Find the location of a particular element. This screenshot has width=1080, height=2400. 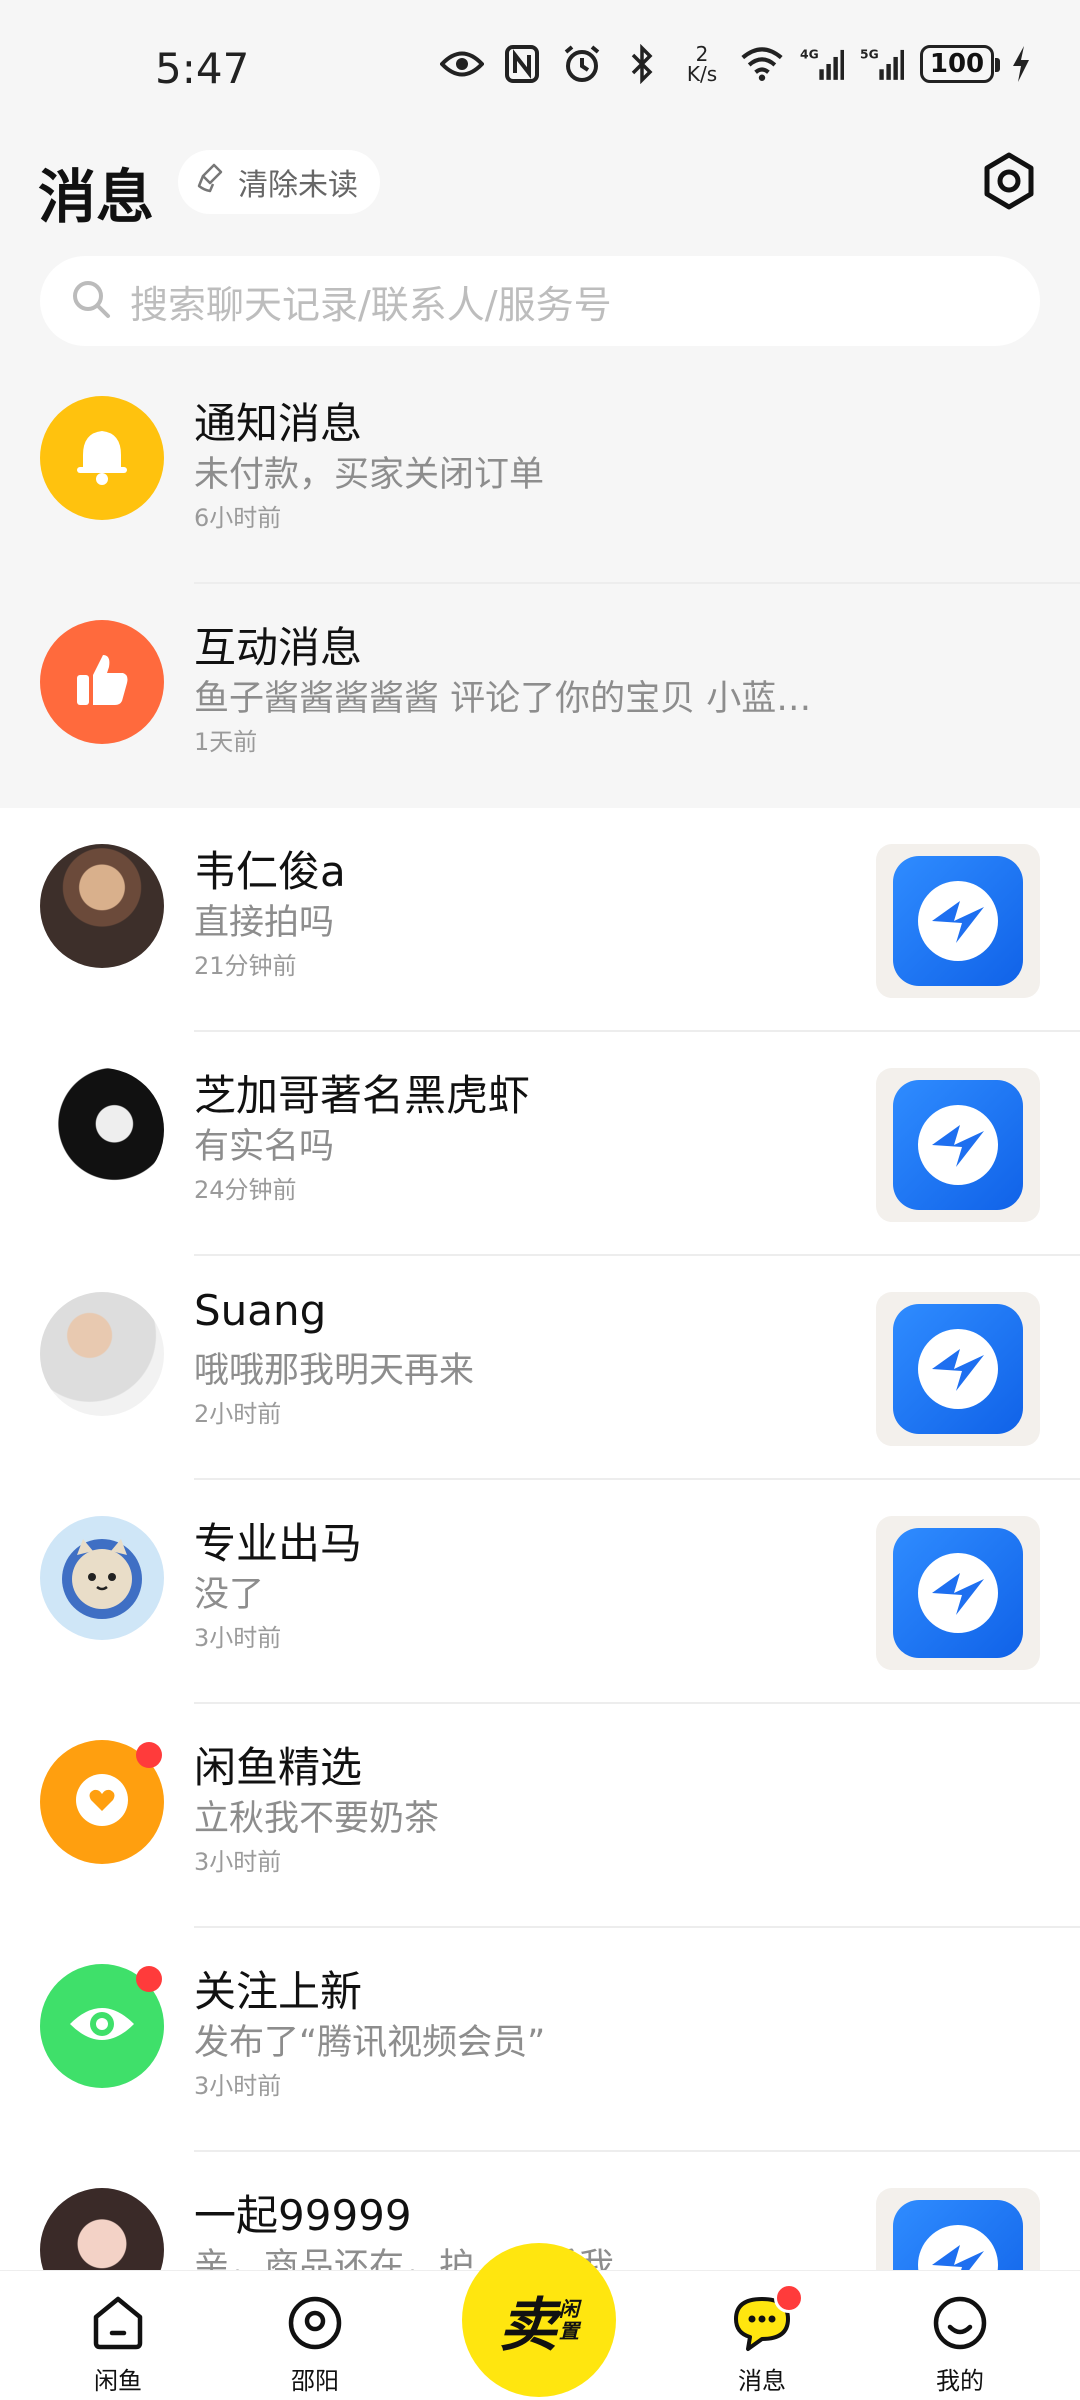

item-name: 专业出马 is located at coordinates (278, 1543).